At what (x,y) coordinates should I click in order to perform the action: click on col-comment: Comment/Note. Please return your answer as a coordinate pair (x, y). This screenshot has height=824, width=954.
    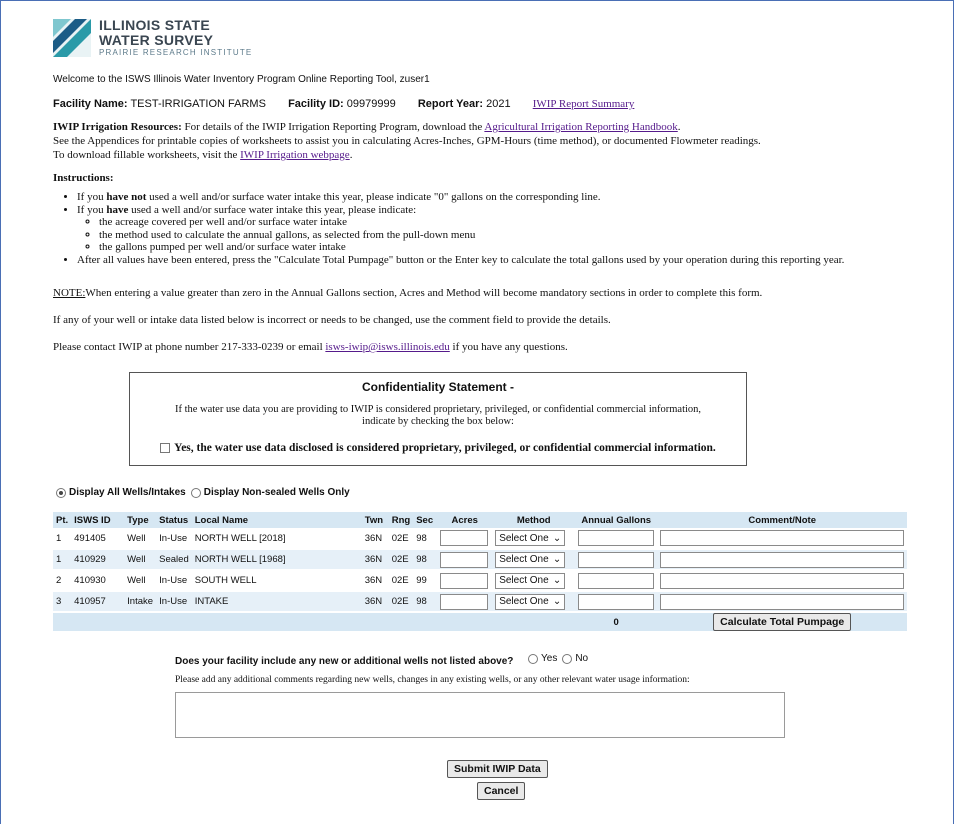
    Looking at the image, I should click on (782, 520).